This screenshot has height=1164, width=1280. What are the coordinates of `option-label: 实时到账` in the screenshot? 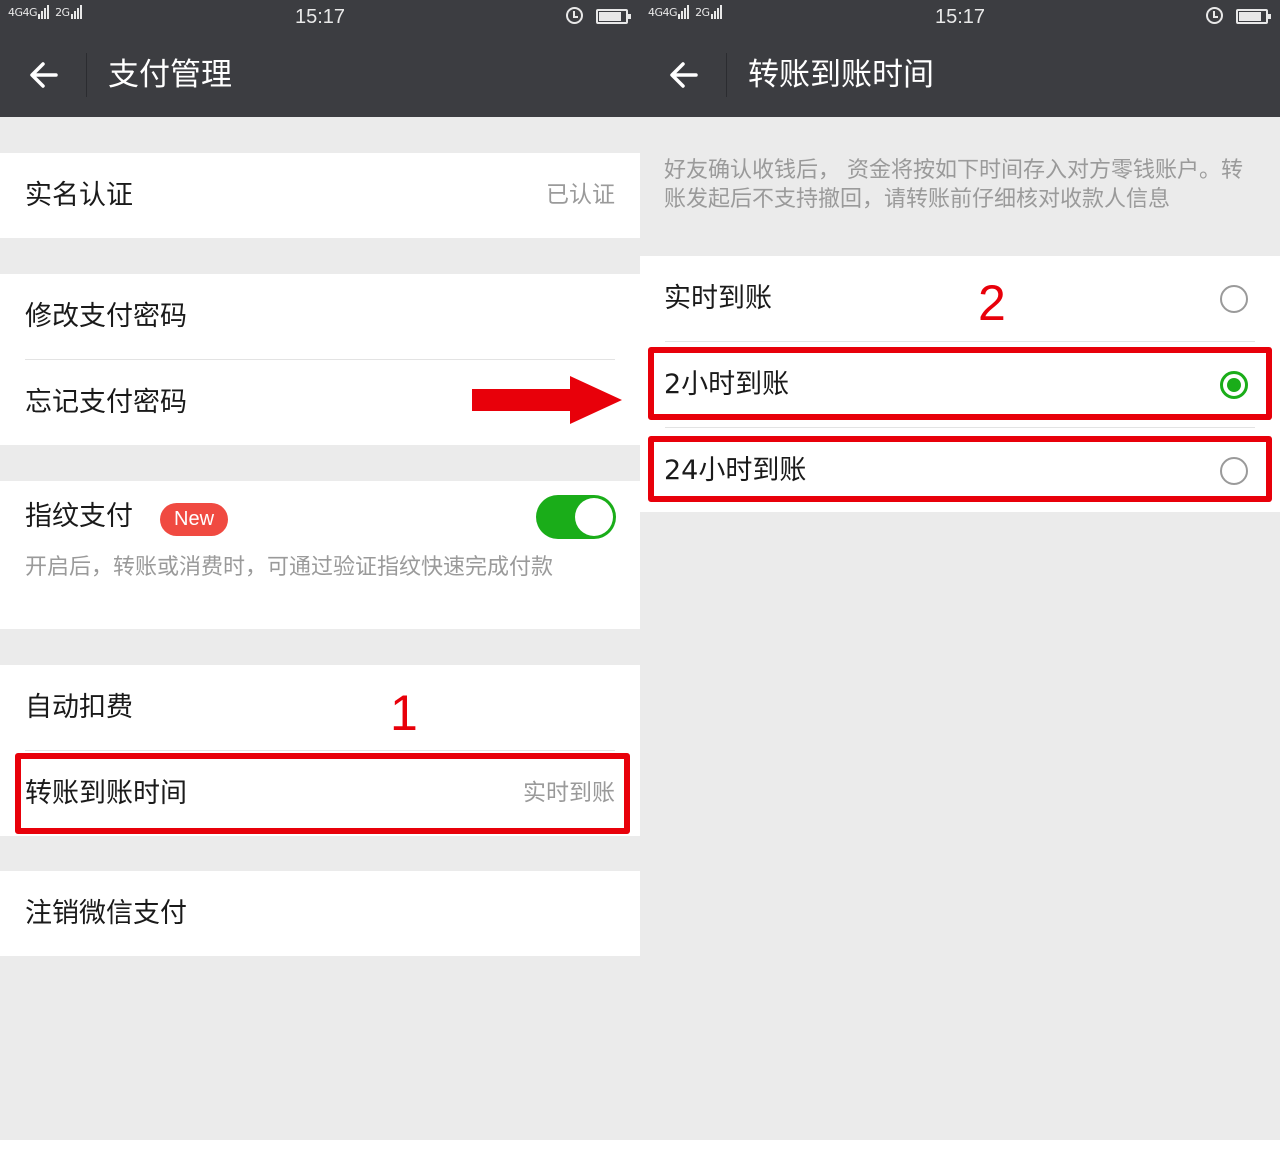 It's located at (718, 298).